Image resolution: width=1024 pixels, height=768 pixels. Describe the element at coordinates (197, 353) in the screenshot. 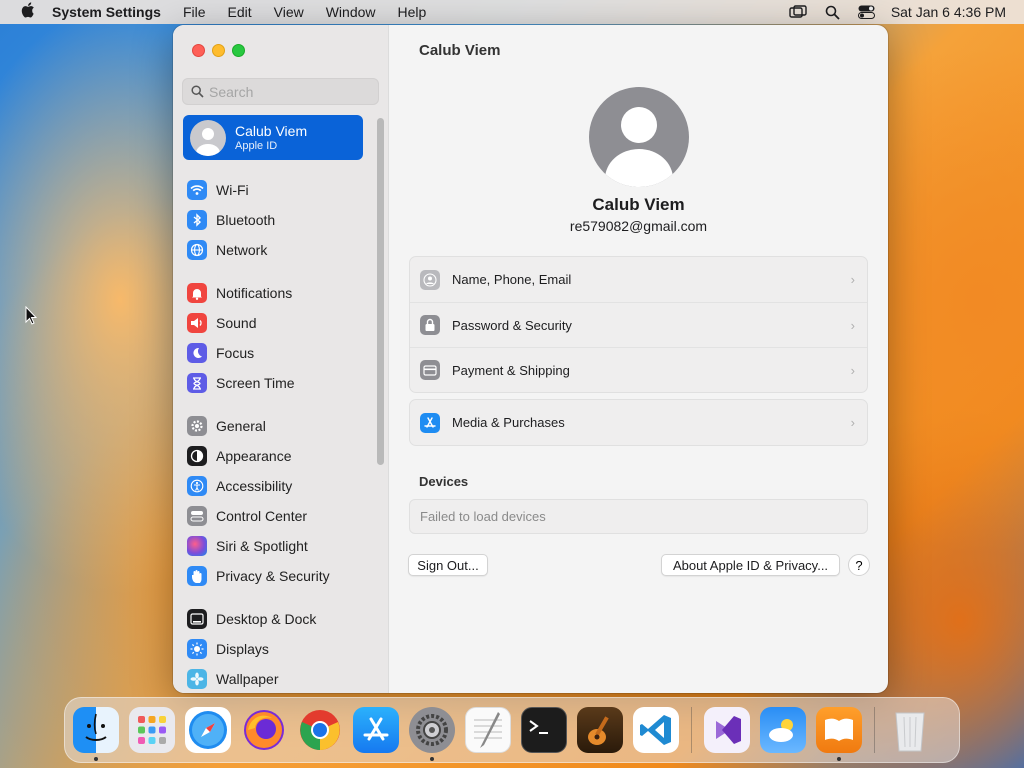

I see `moon-icon` at that location.